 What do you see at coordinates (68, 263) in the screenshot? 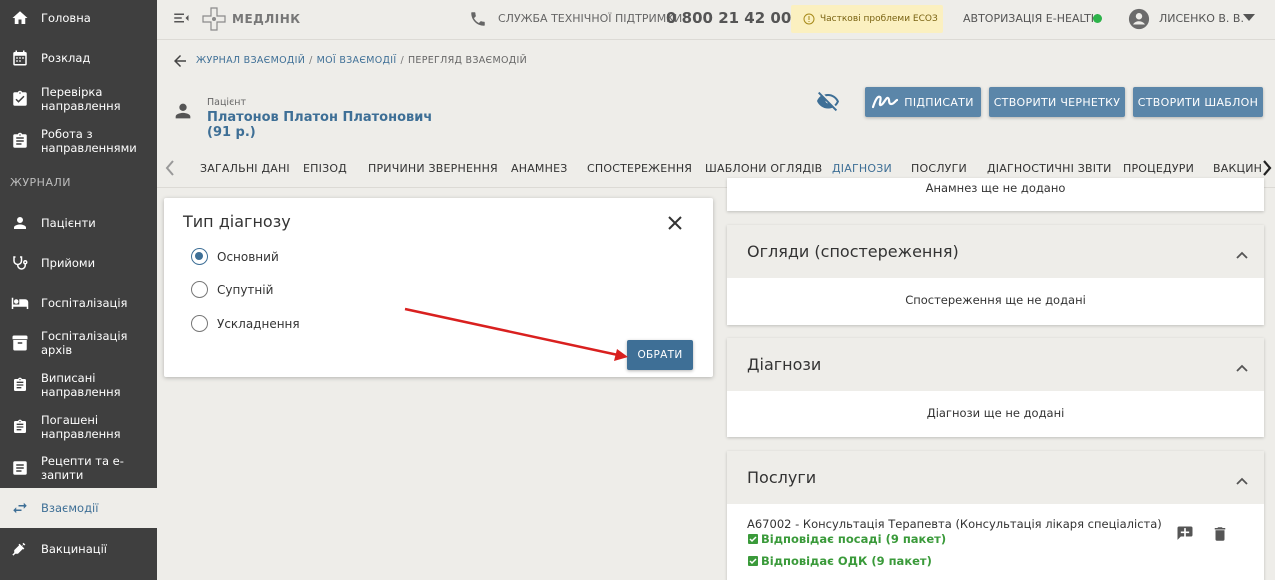
I see `sidebar-item-label: Прийоми` at bounding box center [68, 263].